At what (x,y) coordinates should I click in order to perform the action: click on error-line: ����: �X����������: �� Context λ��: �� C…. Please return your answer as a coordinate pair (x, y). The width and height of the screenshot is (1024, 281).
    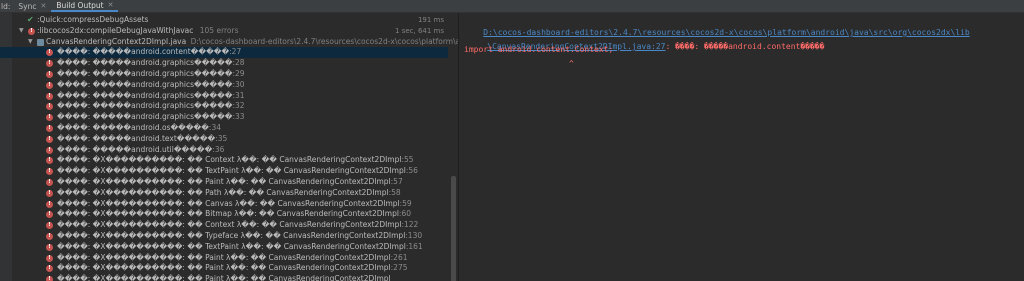
    Looking at the image, I should click on (235, 160).